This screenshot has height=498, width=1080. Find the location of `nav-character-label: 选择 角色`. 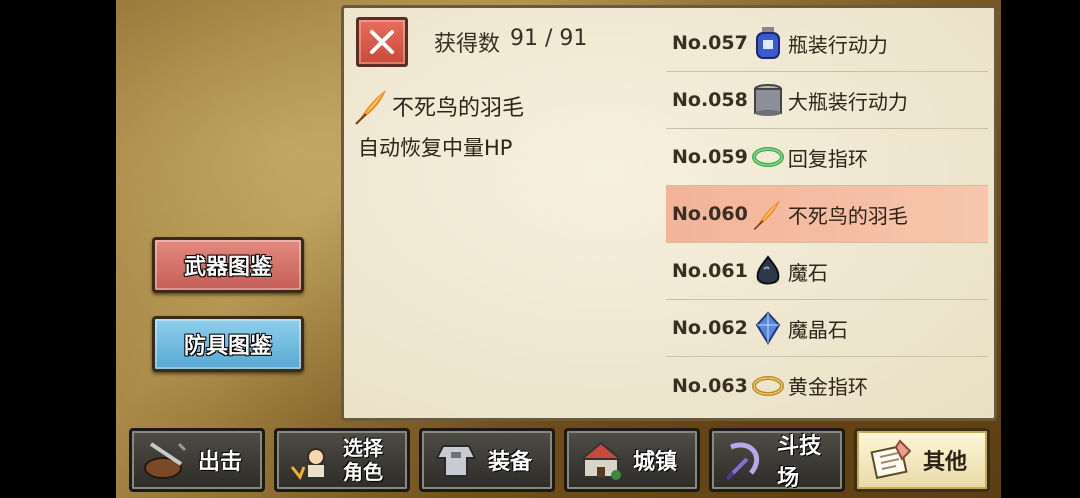

nav-character-label: 选择 角色 is located at coordinates (363, 460).